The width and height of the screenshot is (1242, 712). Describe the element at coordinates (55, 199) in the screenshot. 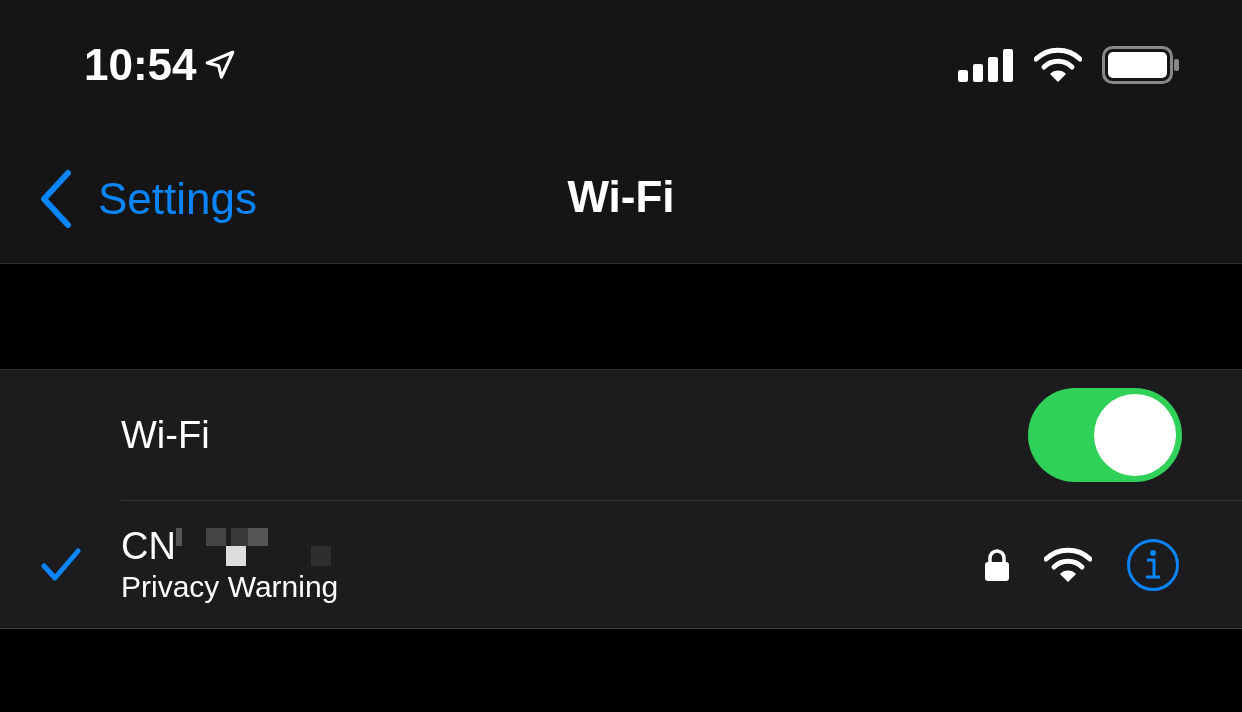

I see `chevron-left-icon` at that location.